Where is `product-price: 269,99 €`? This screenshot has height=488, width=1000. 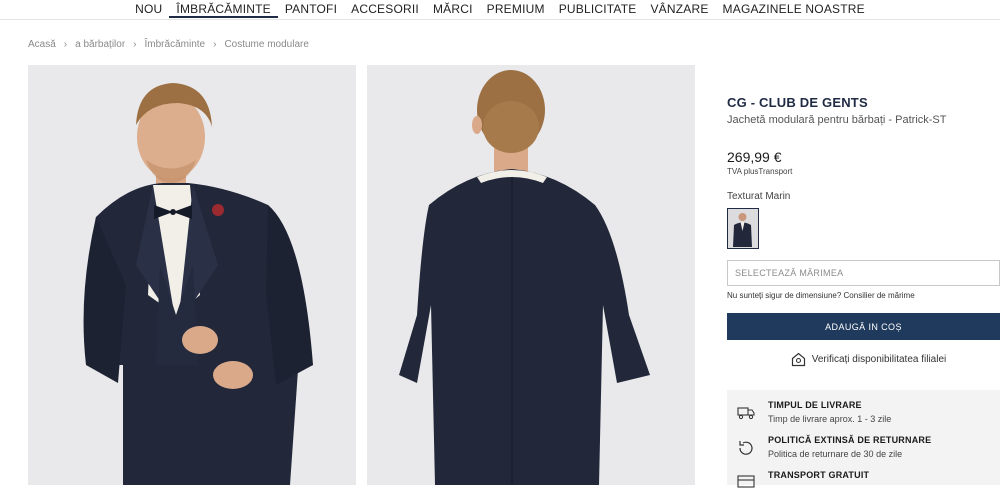
product-price: 269,99 € is located at coordinates (754, 157).